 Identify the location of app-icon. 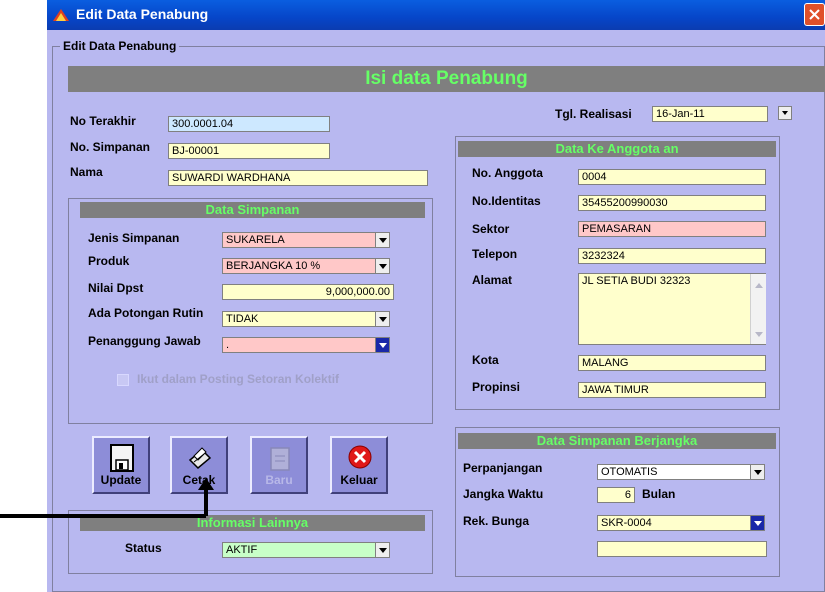
(61, 14).